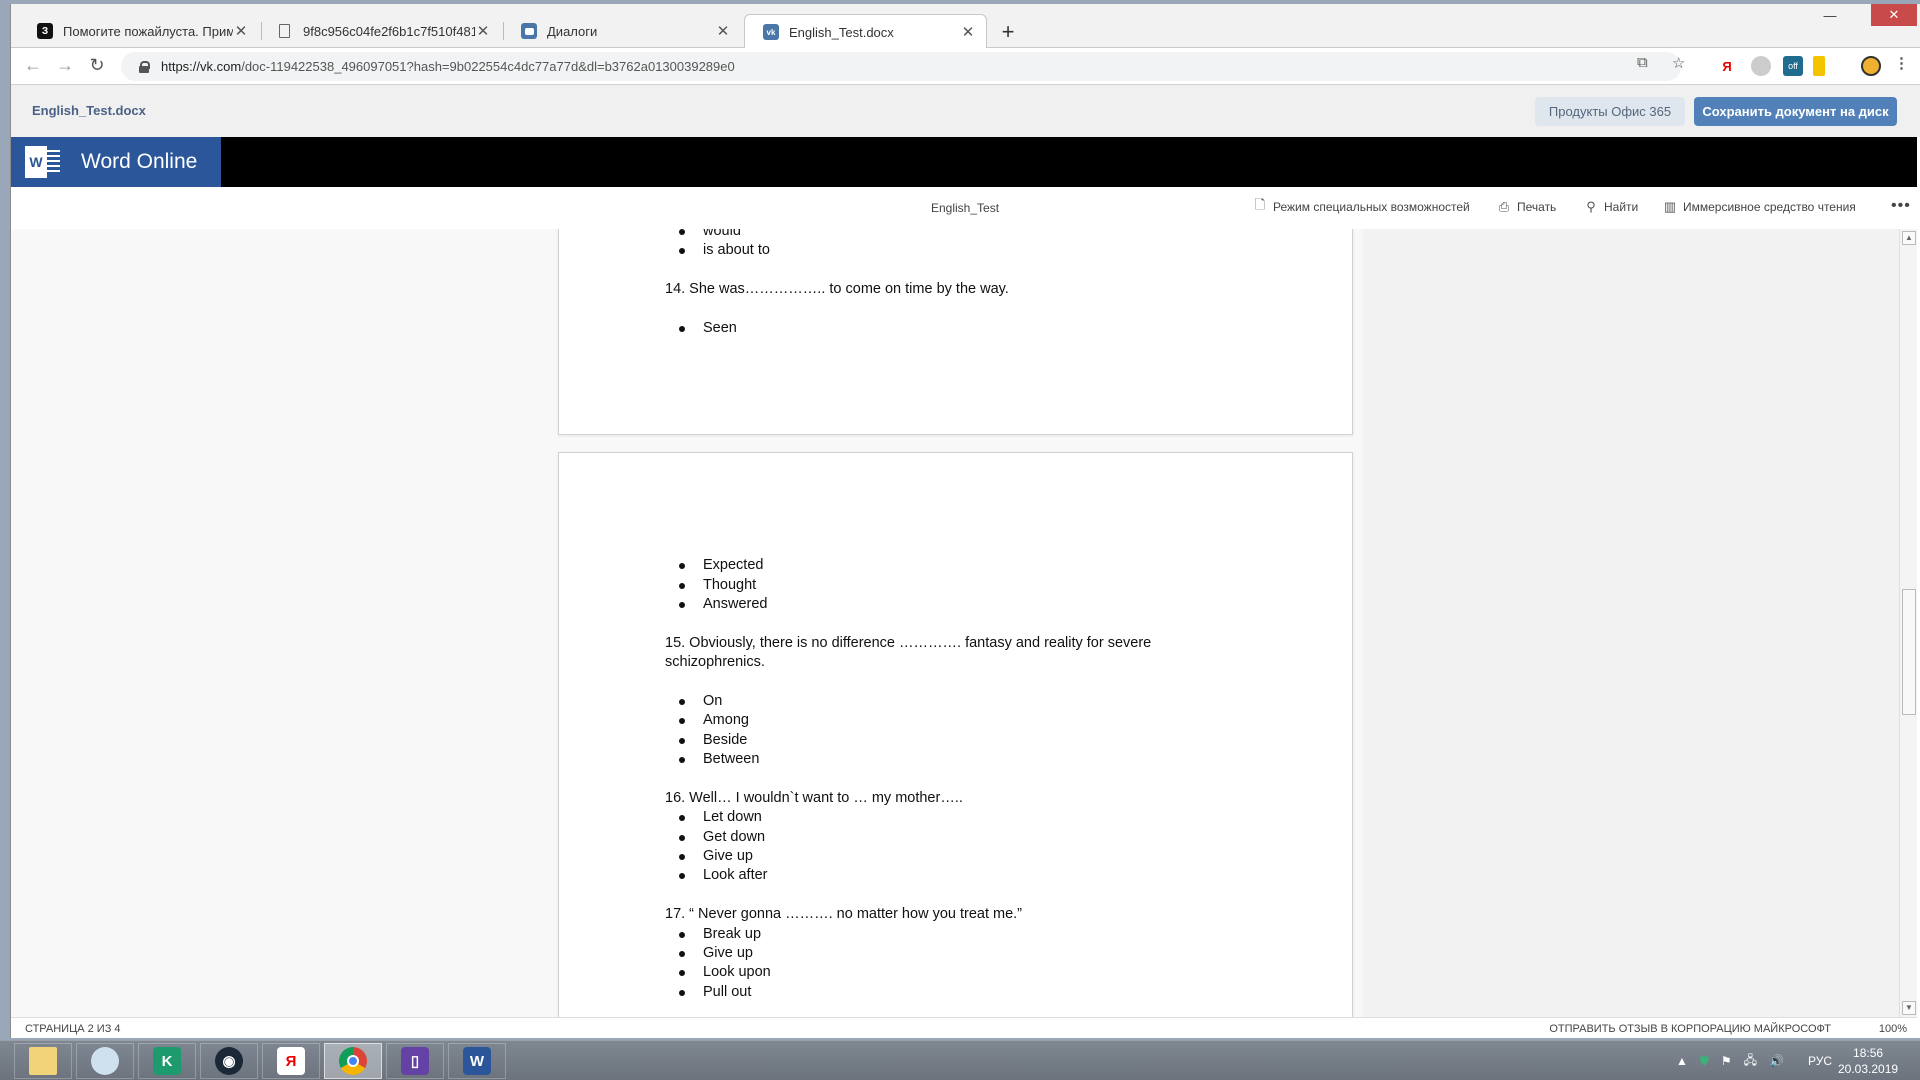  I want to click on taskbar-kaspersky: K, so click(167, 1061).